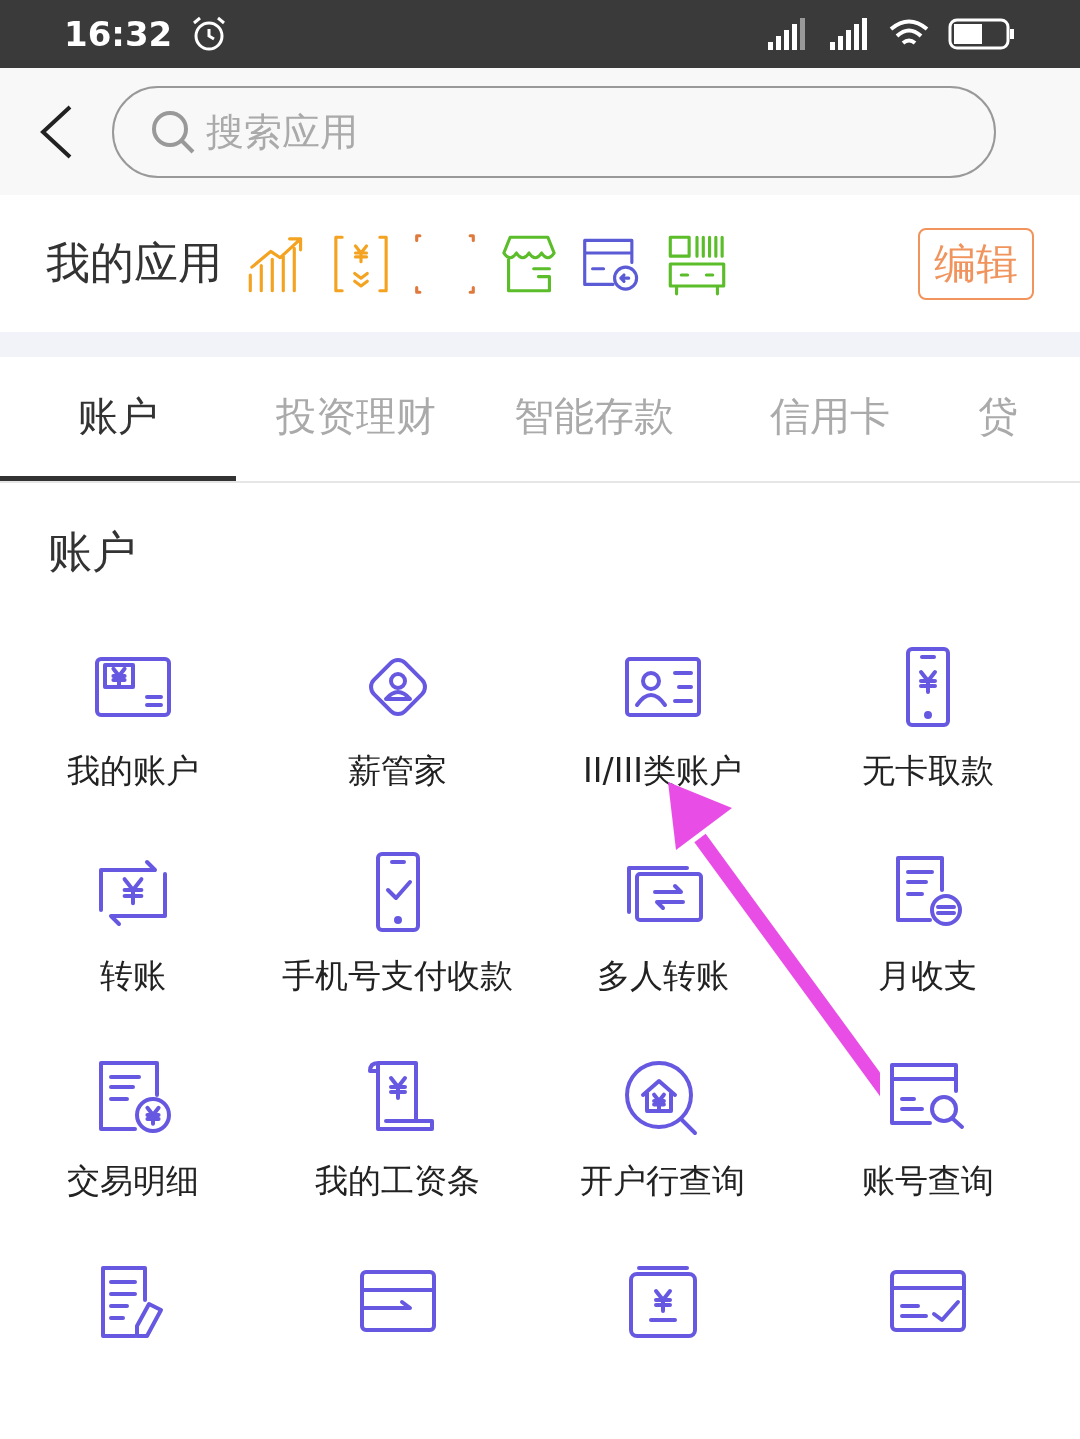 The width and height of the screenshot is (1080, 1439). Describe the element at coordinates (927, 1181) in the screenshot. I see `app-label: 账号查询` at that location.